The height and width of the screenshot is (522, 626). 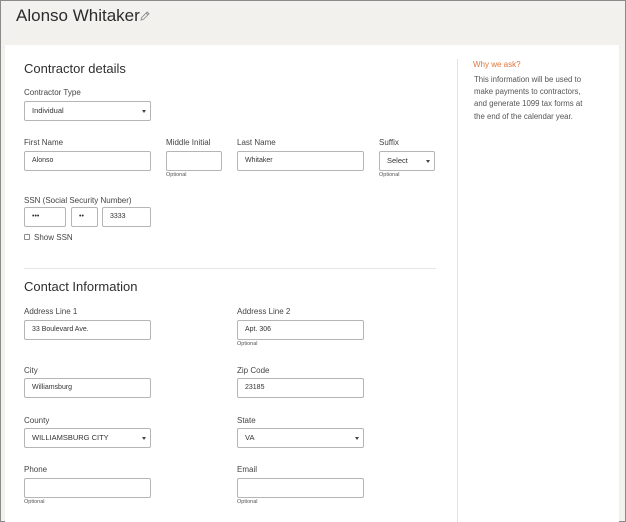 What do you see at coordinates (457, 290) in the screenshot?
I see `sidebar-divider` at bounding box center [457, 290].